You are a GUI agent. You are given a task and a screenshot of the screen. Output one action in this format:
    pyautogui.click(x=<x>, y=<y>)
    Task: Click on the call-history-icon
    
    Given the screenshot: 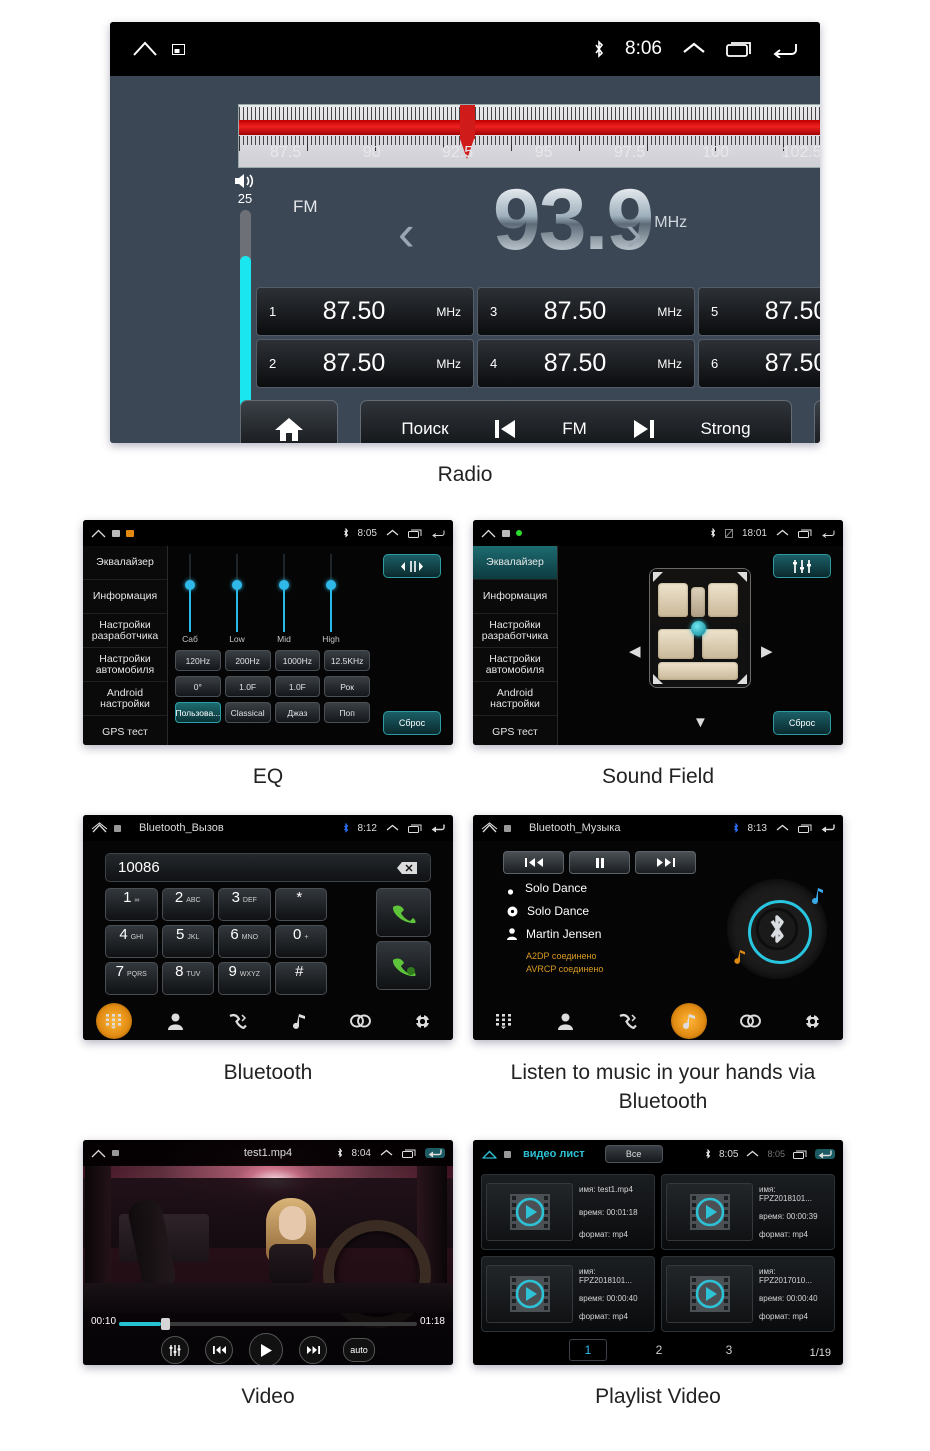 What is the action you would take?
    pyautogui.click(x=627, y=1021)
    